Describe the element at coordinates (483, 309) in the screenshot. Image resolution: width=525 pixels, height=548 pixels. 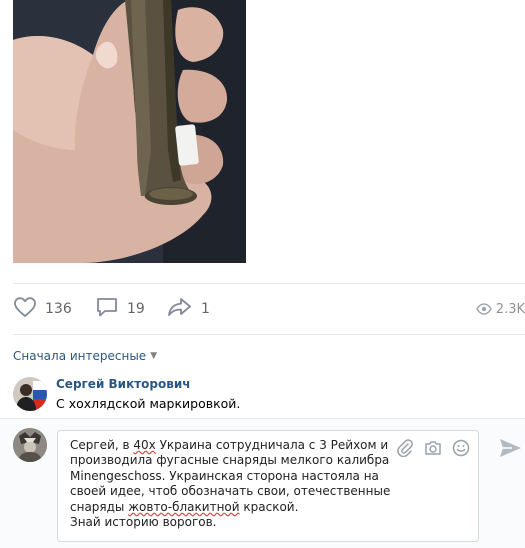
I see `eye-icon` at that location.